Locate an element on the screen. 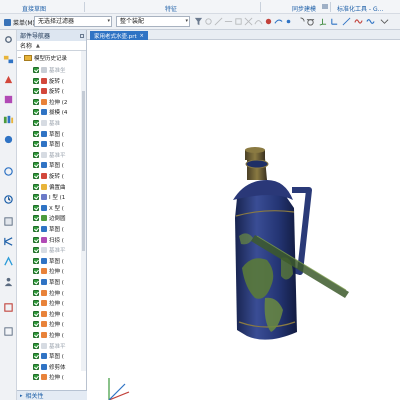  tree-item: 拉伸 (2 is located at coordinates (48, 102).